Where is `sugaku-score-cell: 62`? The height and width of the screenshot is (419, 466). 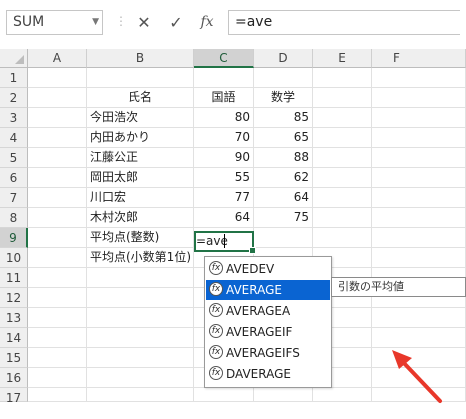
sugaku-score-cell: 62 is located at coordinates (283, 178).